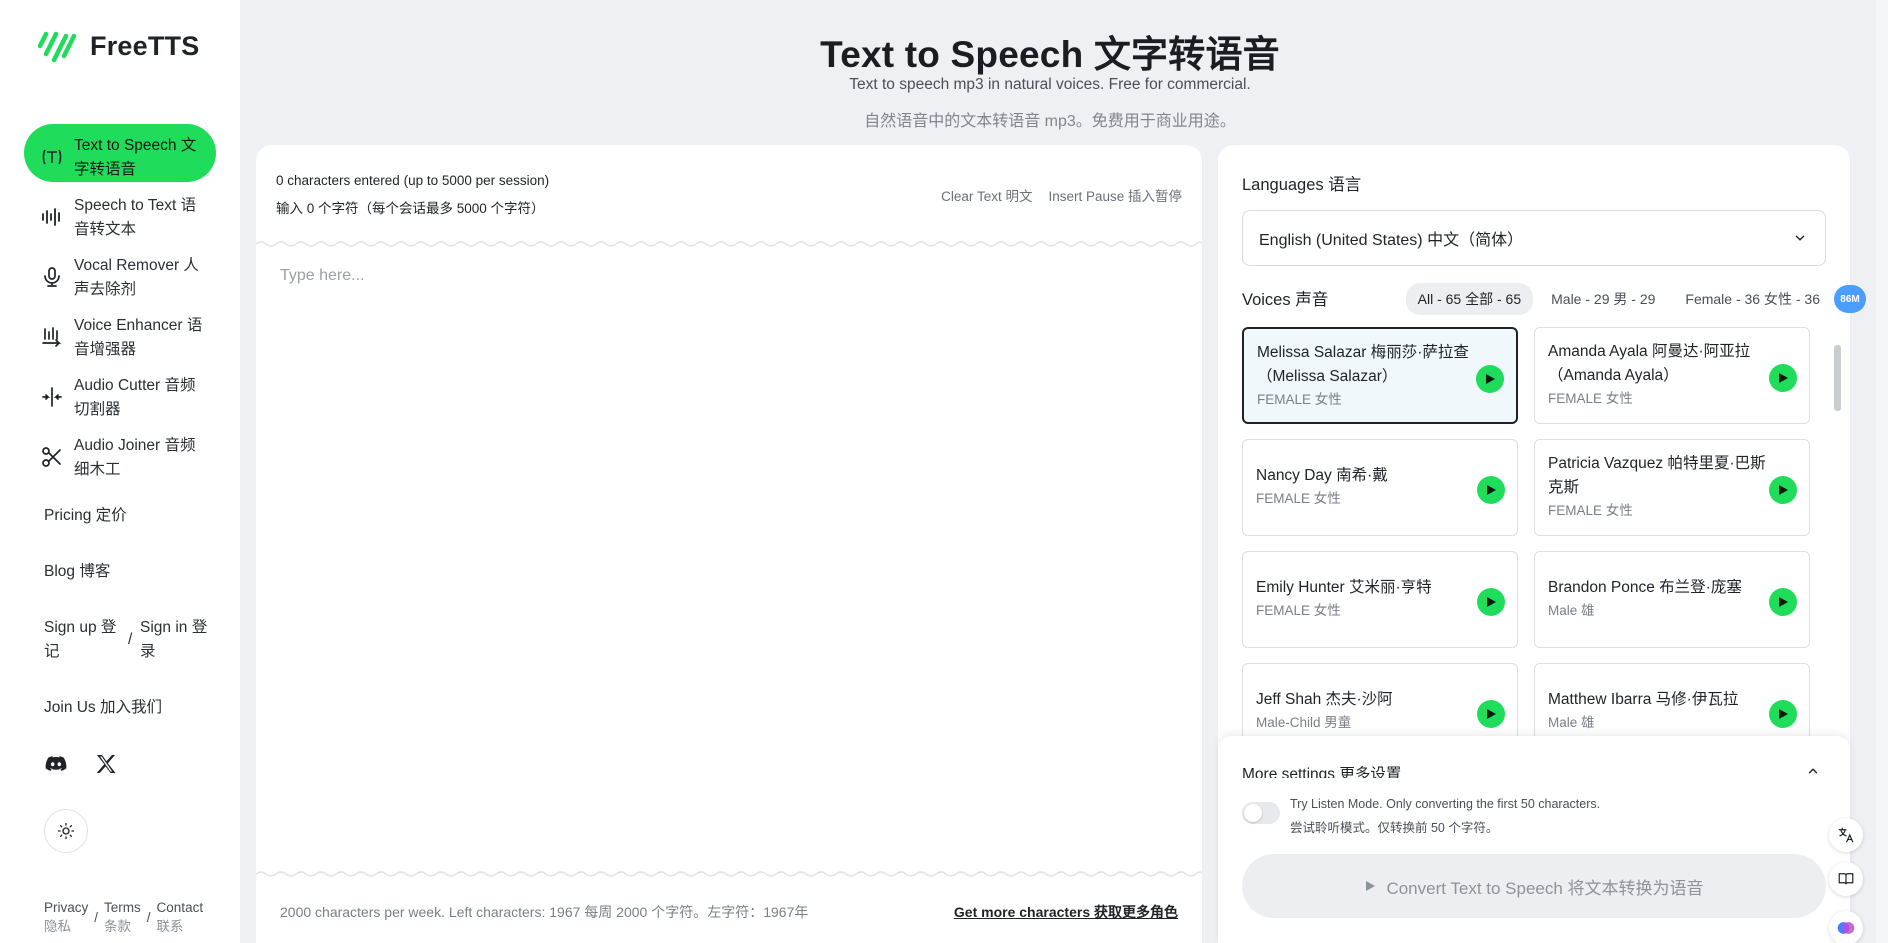 The height and width of the screenshot is (943, 1888). I want to click on filter-tab-male: Male - 29 男 - 29, so click(1603, 299).